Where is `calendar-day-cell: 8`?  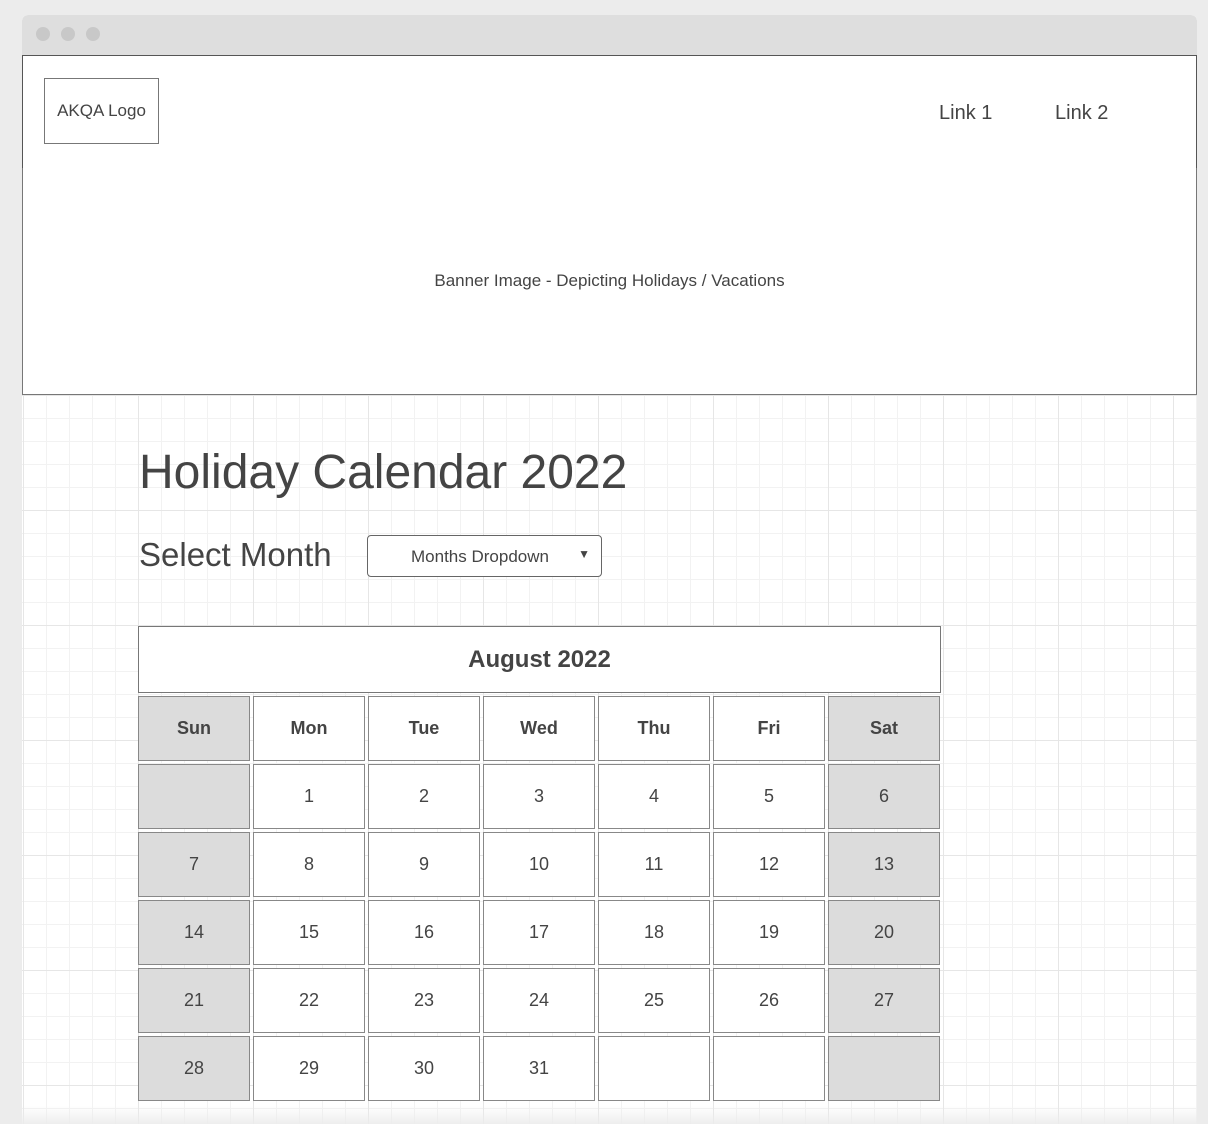
calendar-day-cell: 8 is located at coordinates (309, 864).